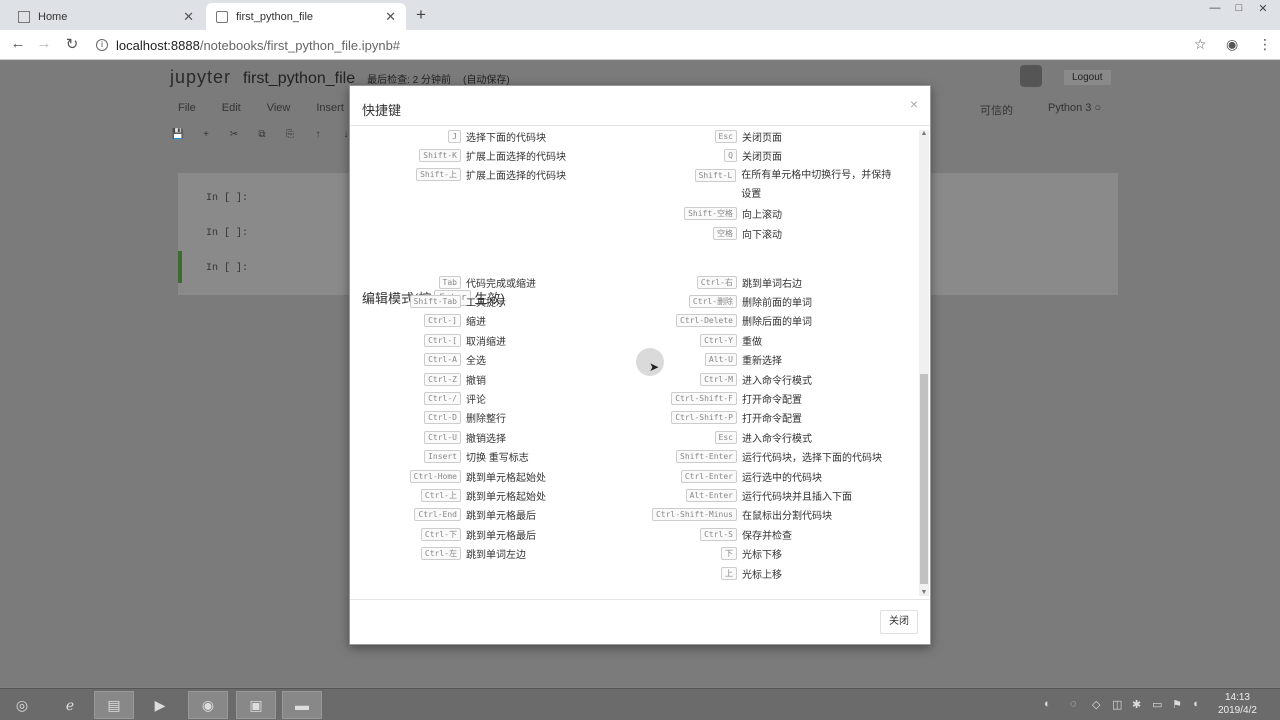 This screenshot has height=720, width=1280. Describe the element at coordinates (102, 45) in the screenshot. I see `info-icon: i` at that location.